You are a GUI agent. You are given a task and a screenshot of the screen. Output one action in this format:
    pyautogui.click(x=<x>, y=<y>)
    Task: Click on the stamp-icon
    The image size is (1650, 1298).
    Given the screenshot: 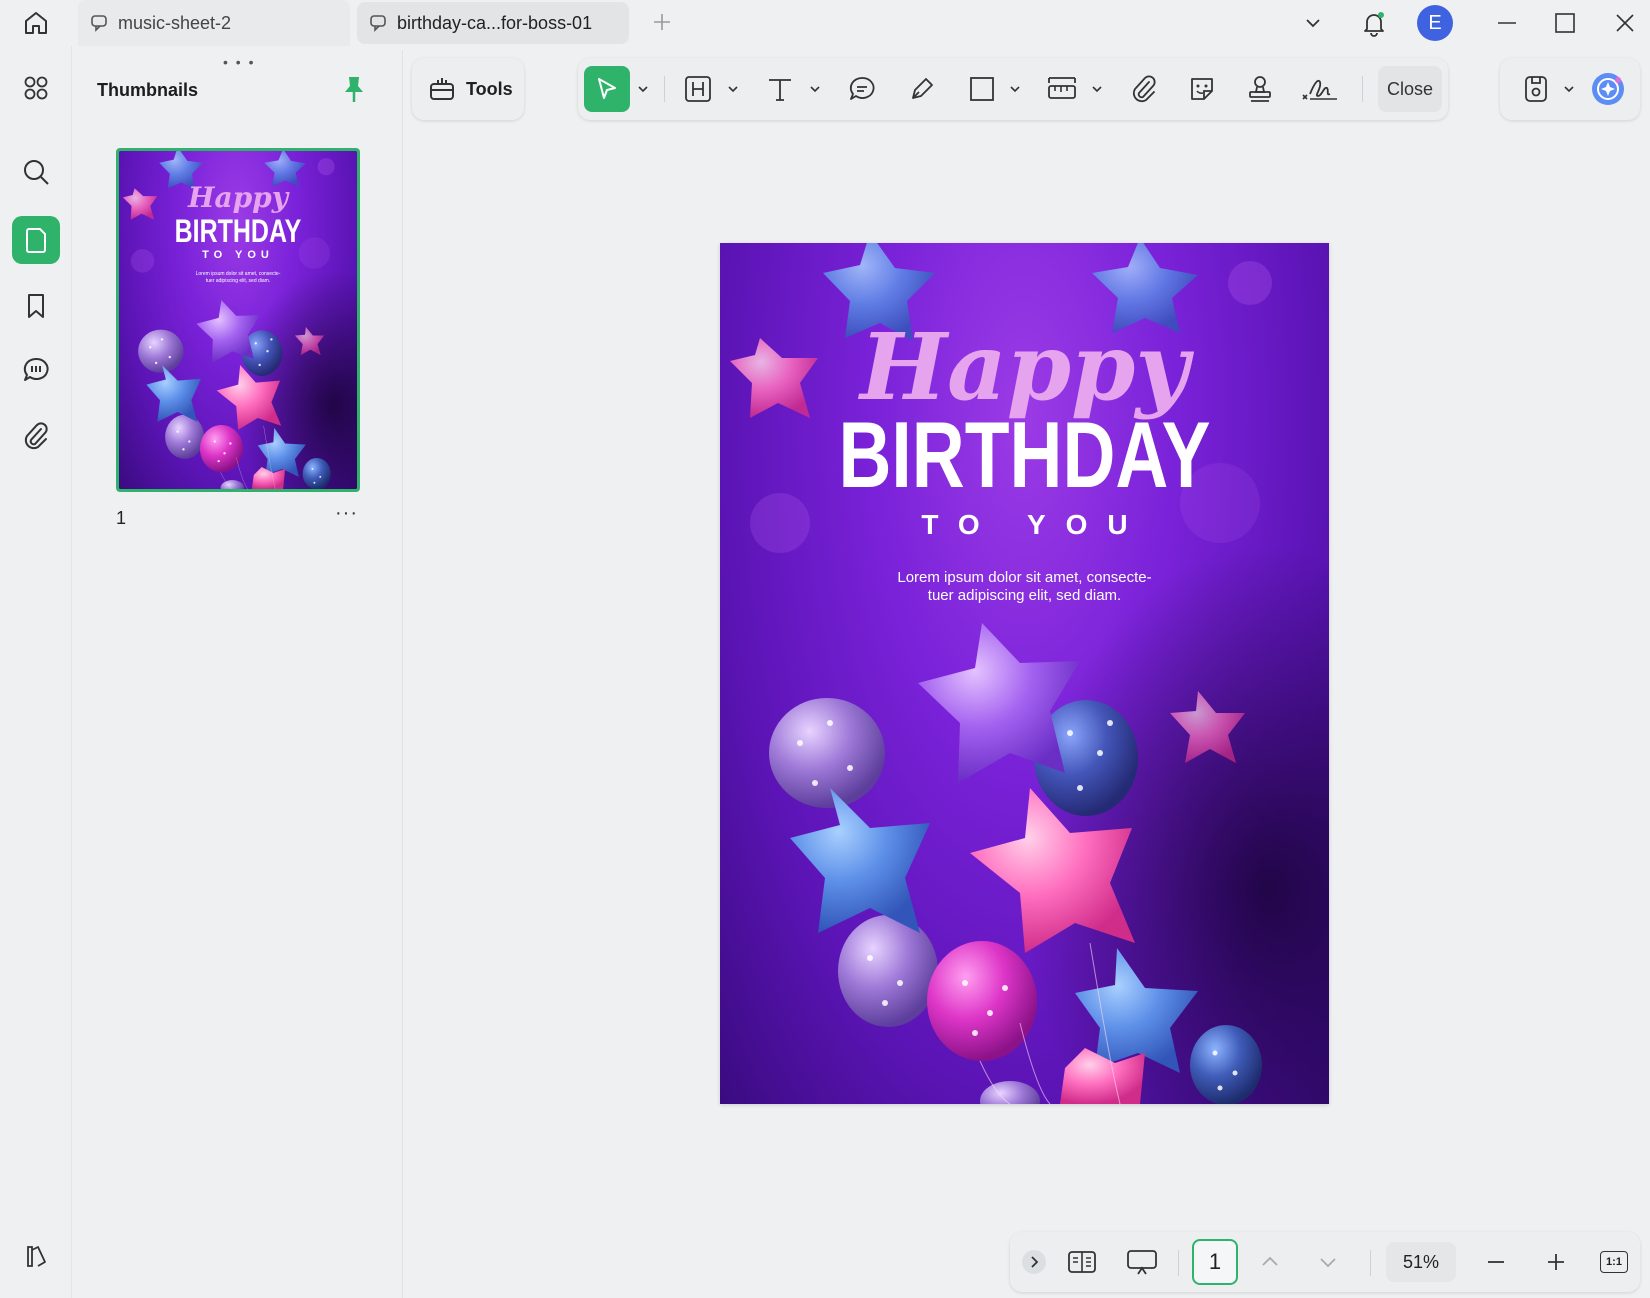 What is the action you would take?
    pyautogui.click(x=1260, y=89)
    